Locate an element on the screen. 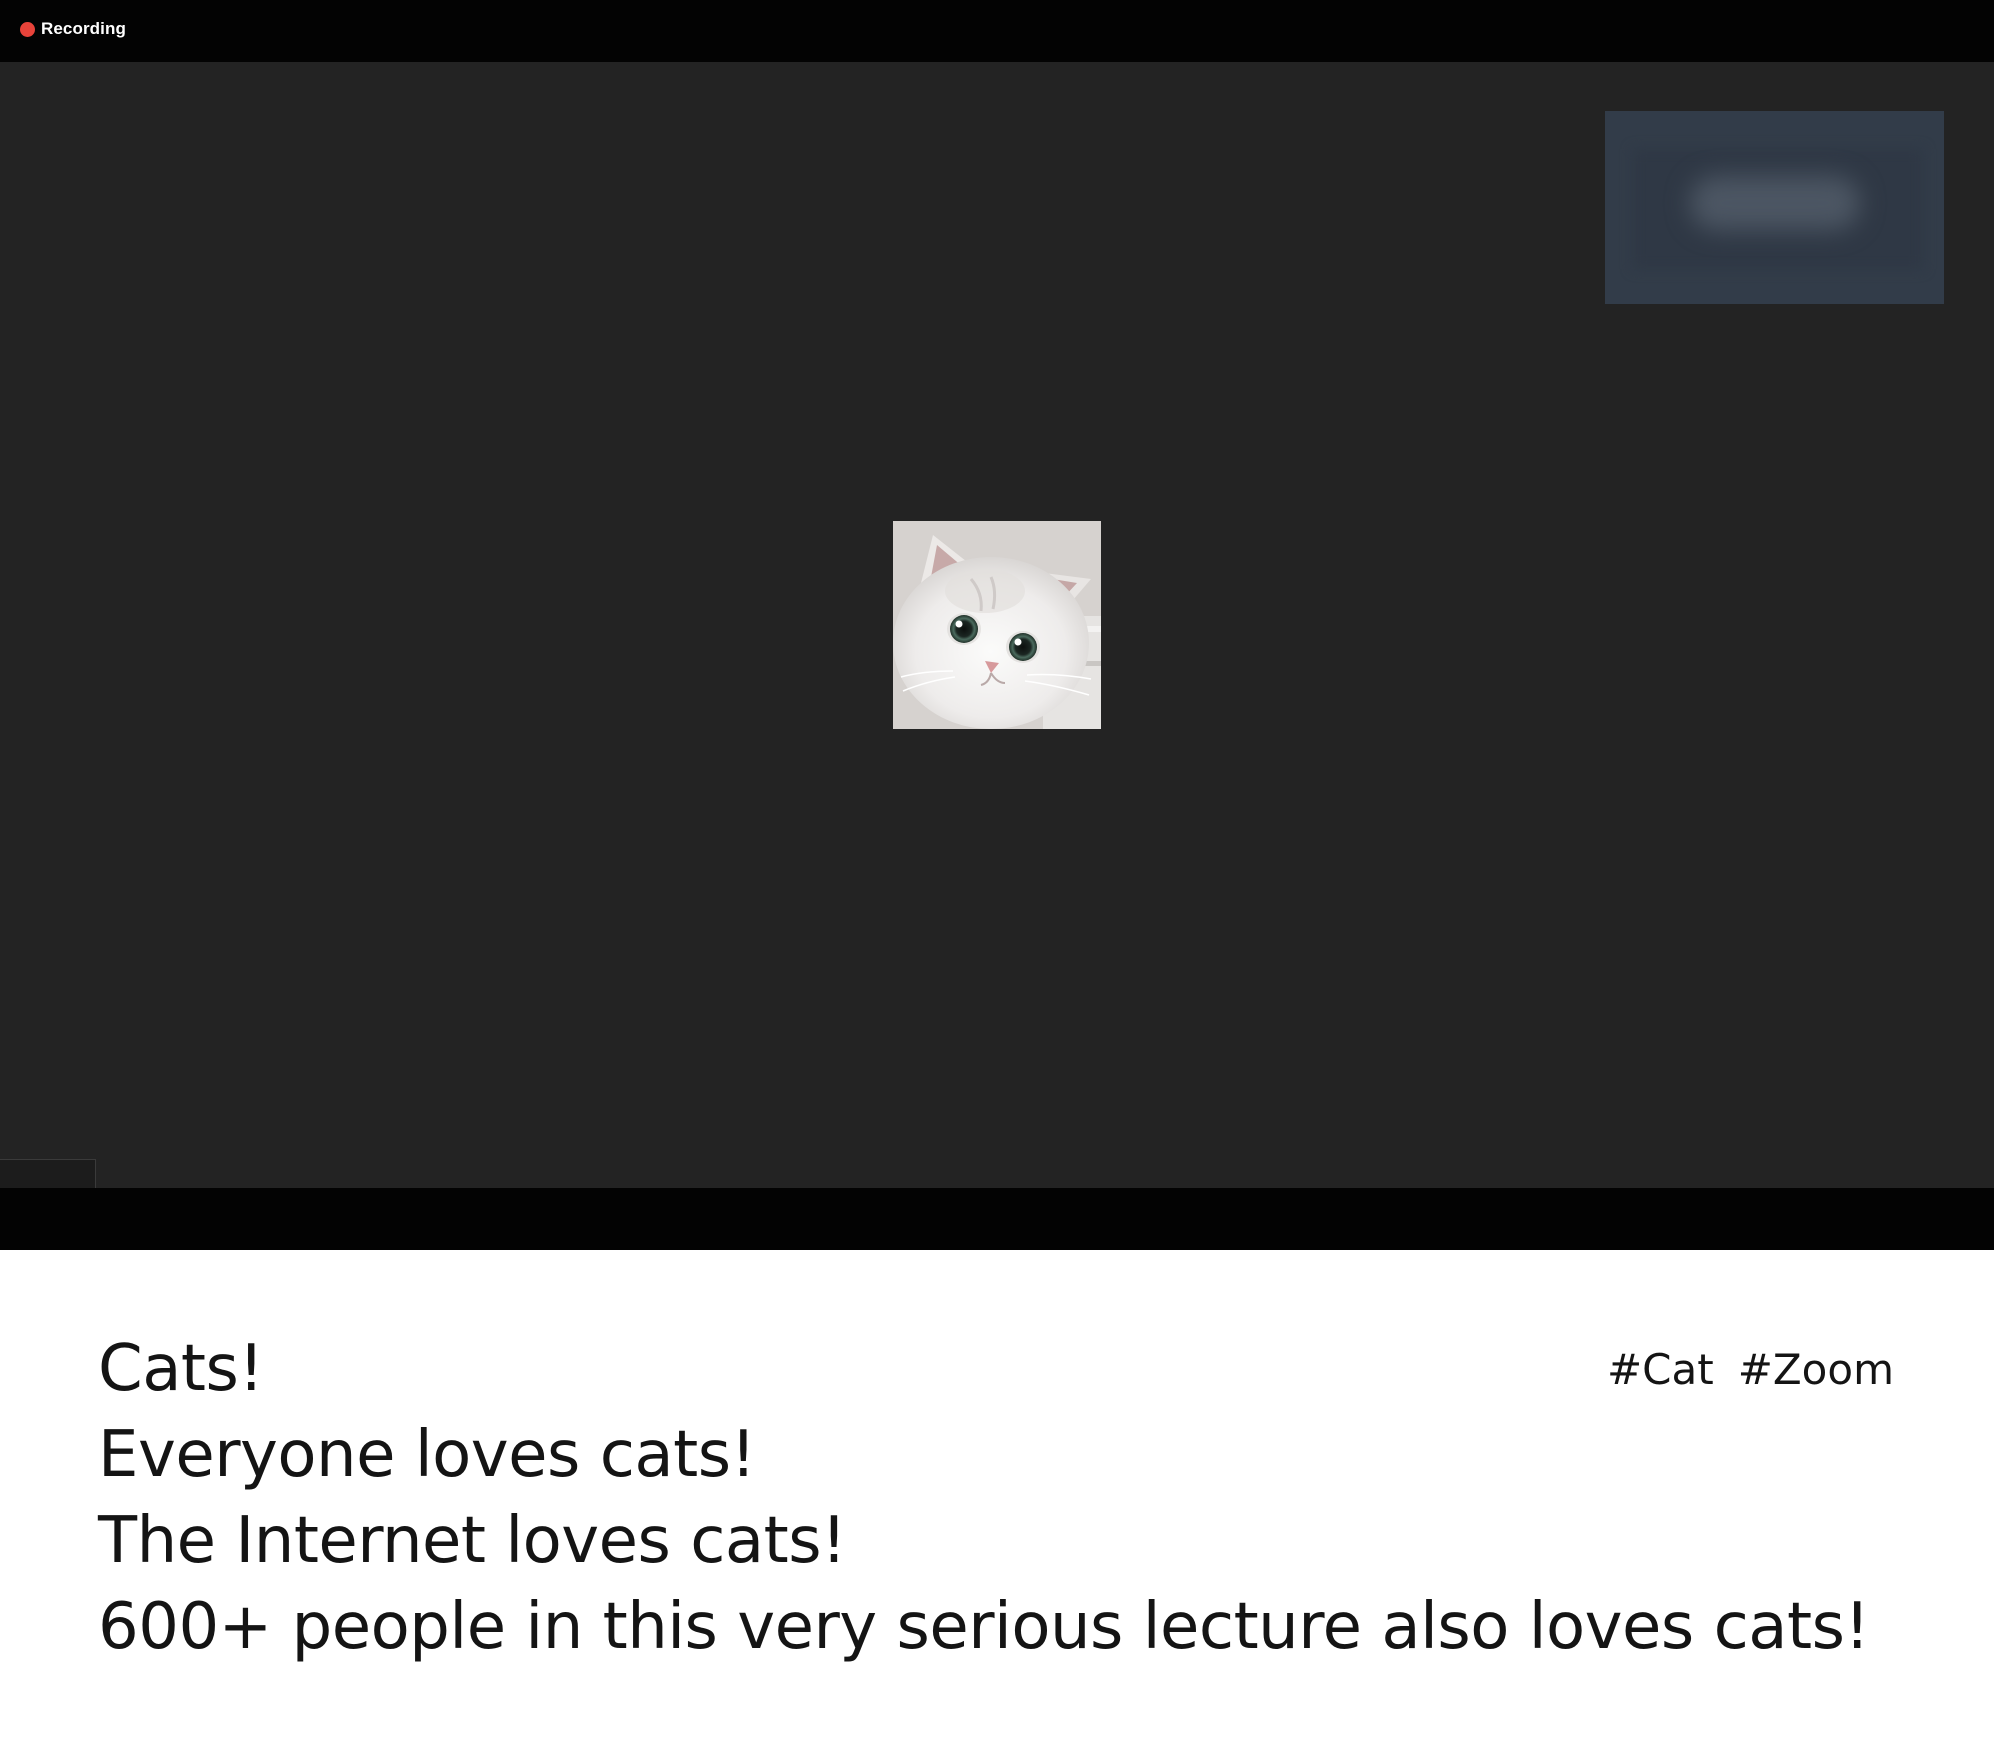 The image size is (1994, 1750). hashtag-list: #Cat #Zoom is located at coordinates (1750, 1370).